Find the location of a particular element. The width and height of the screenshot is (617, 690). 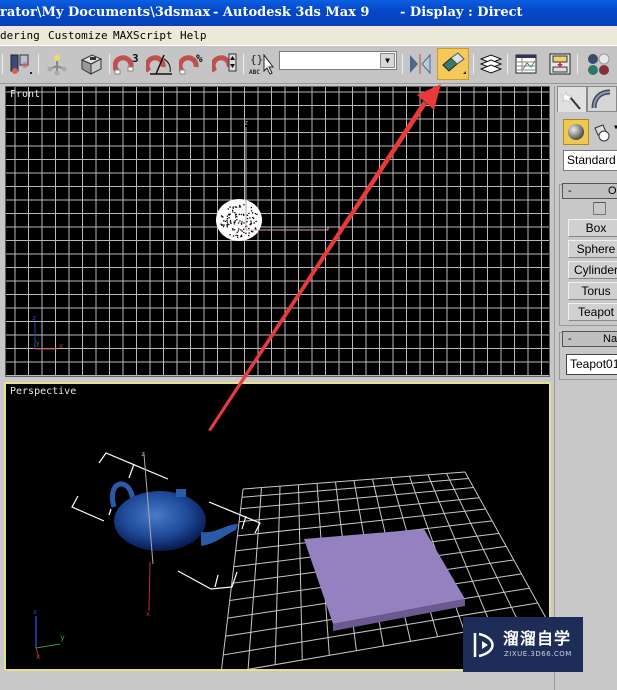

angle-snap-icon is located at coordinates (159, 64).